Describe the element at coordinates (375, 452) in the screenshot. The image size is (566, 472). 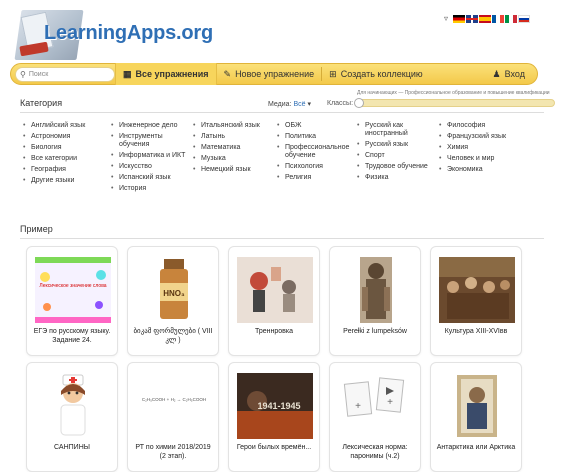
I see `card-caption: Лексическая норма: паронимы (ч.2)` at that location.